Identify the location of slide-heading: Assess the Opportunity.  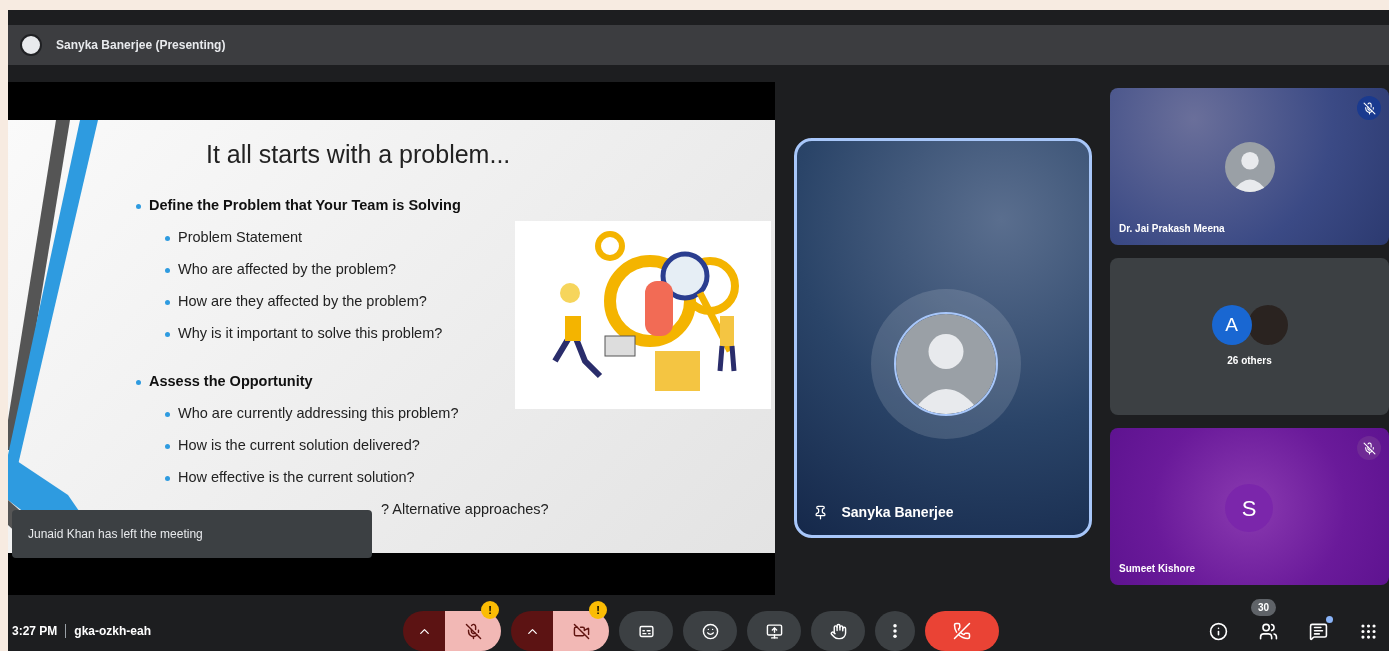
(231, 382).